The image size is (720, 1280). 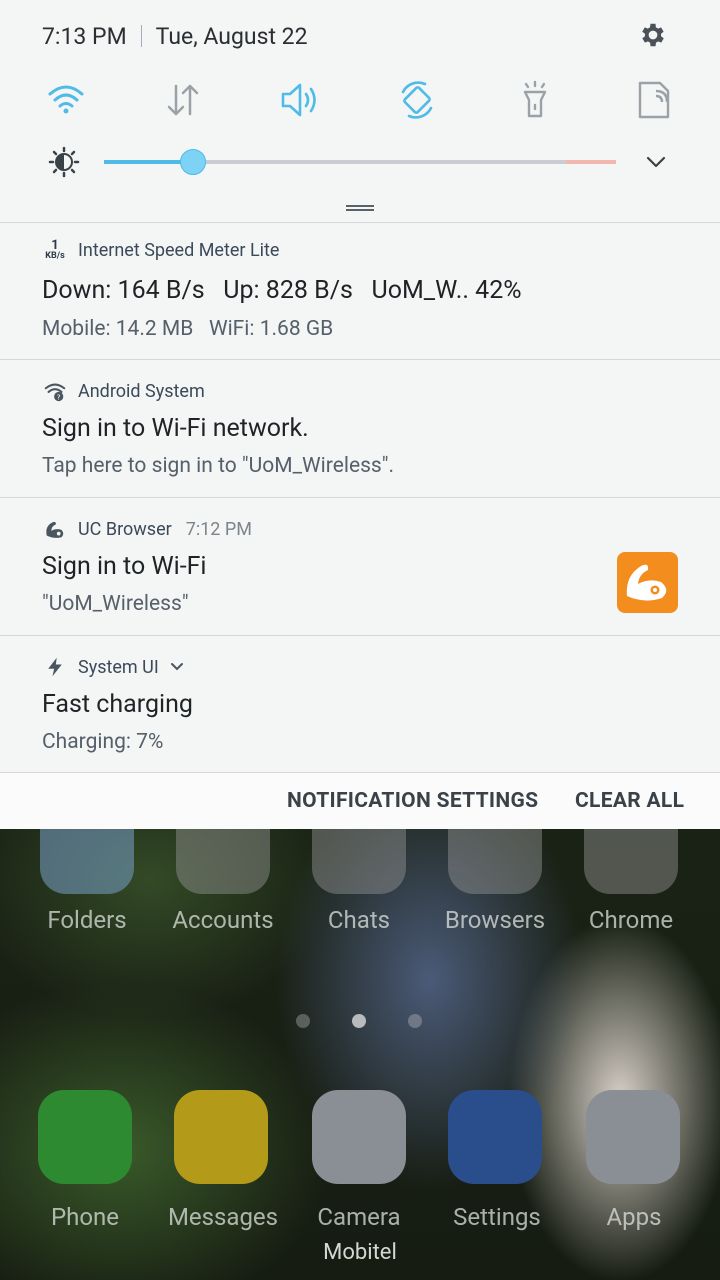 What do you see at coordinates (359, 1137) in the screenshot?
I see `camera-app-icon` at bounding box center [359, 1137].